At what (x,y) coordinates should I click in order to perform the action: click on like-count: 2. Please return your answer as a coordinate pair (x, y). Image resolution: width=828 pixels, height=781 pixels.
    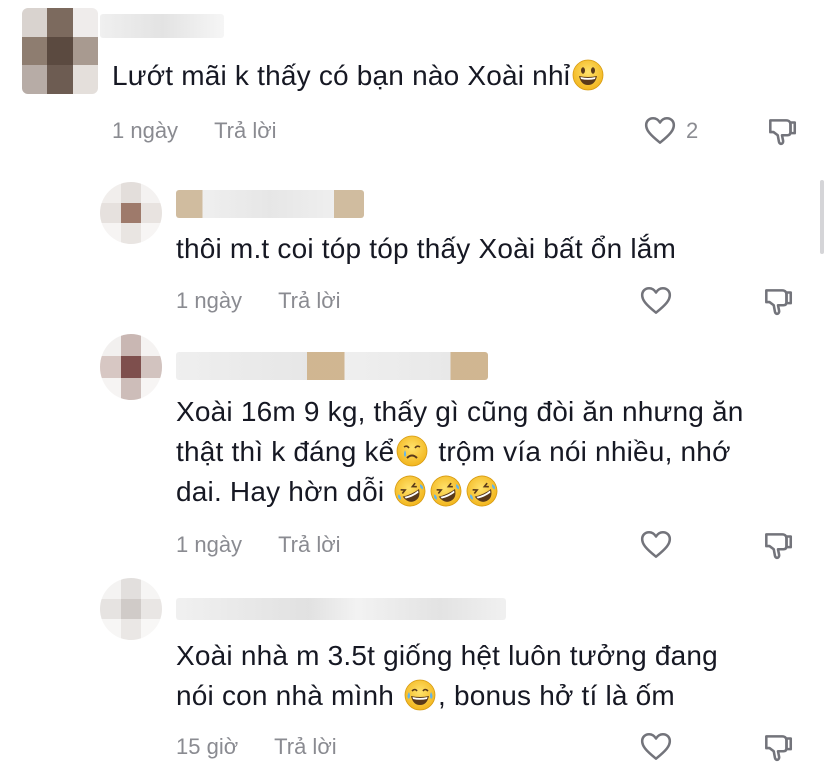
    Looking at the image, I should click on (692, 130).